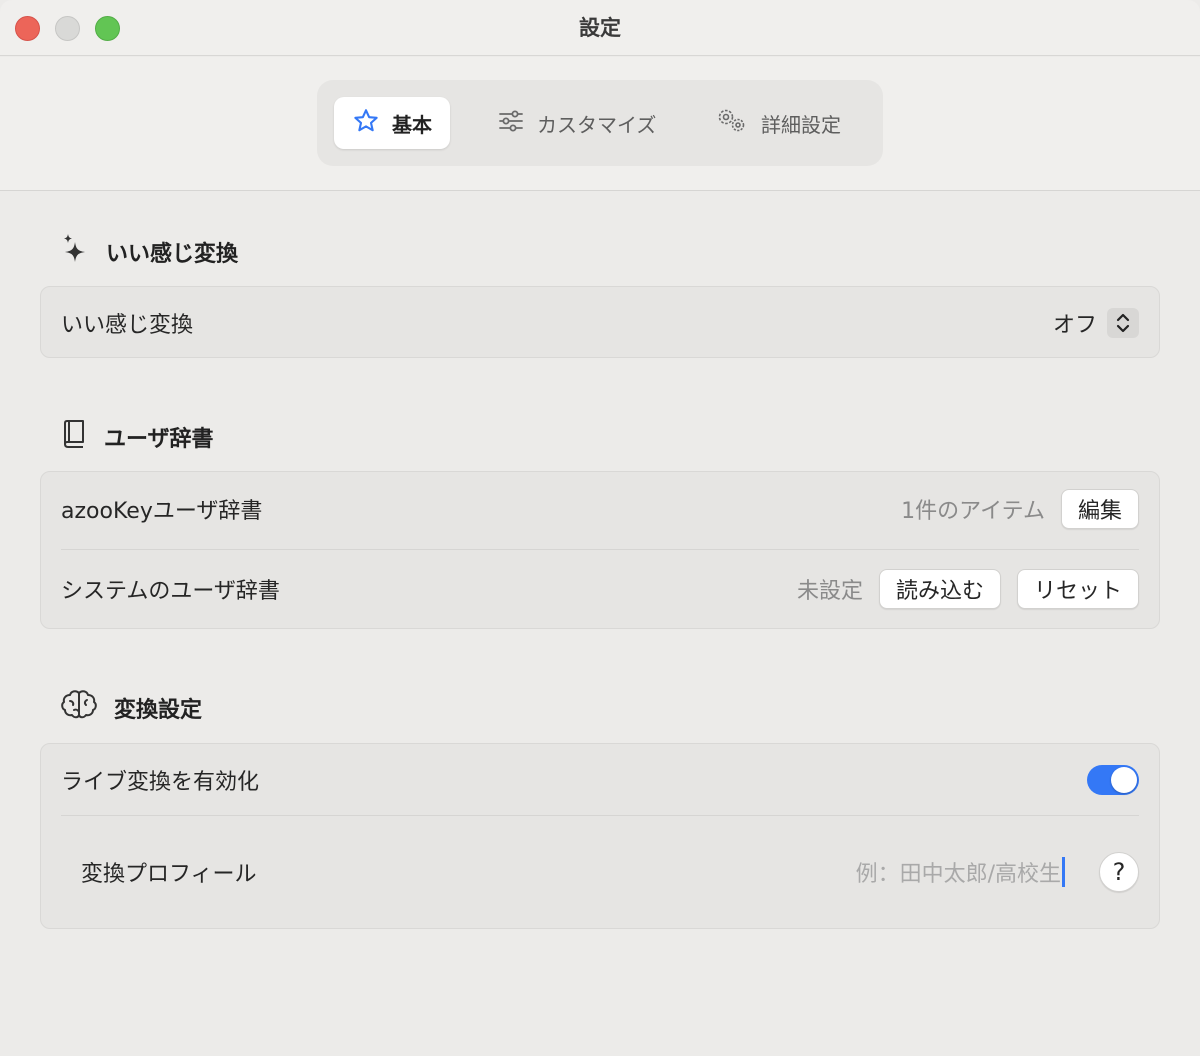  I want to click on azookey-dictionary-label: azooKeyユーザ辞書, so click(162, 511).